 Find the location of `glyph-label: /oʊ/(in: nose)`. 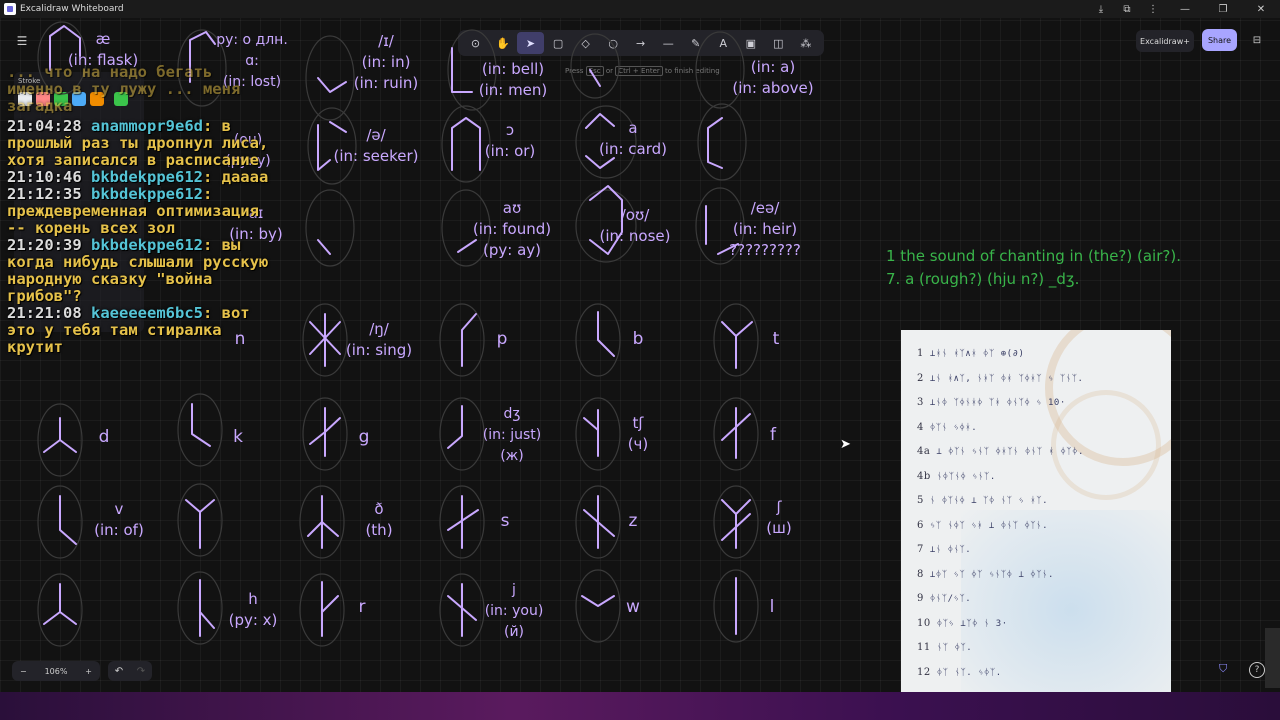

glyph-label: /oʊ/(in: nose) is located at coordinates (635, 225).